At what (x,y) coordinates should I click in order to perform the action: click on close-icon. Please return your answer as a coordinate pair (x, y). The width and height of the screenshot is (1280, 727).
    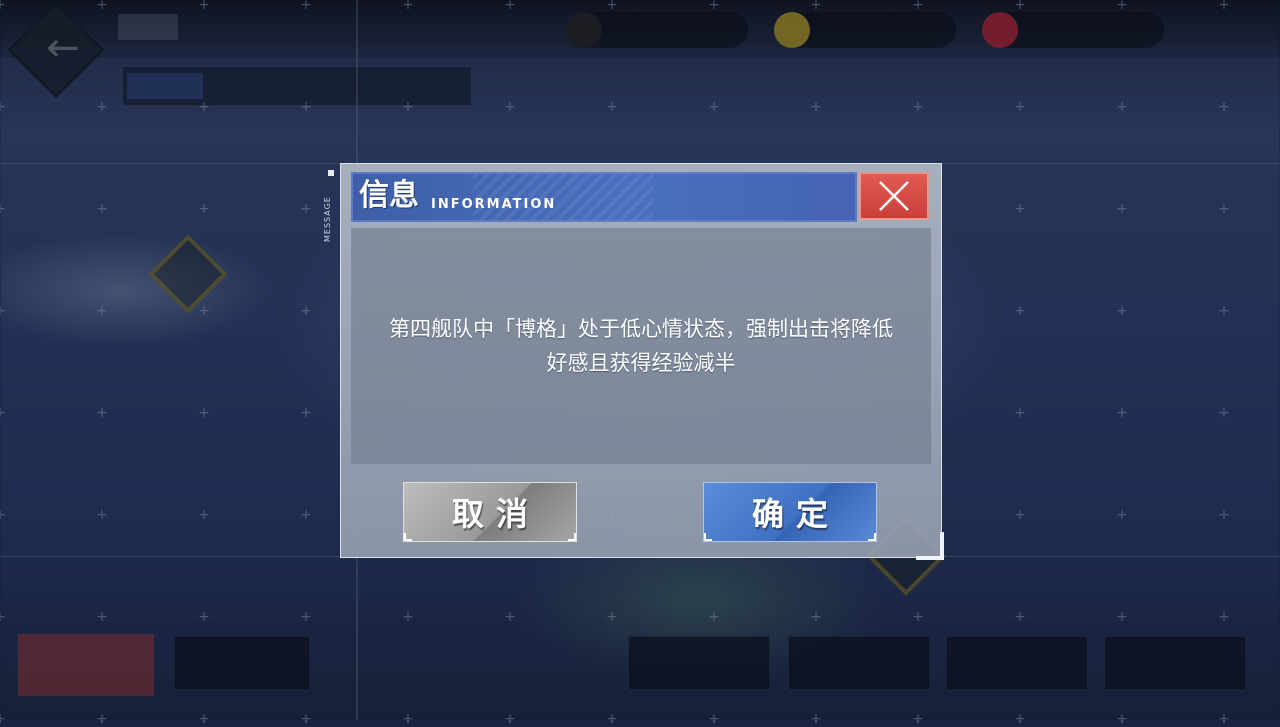
    Looking at the image, I should click on (894, 196).